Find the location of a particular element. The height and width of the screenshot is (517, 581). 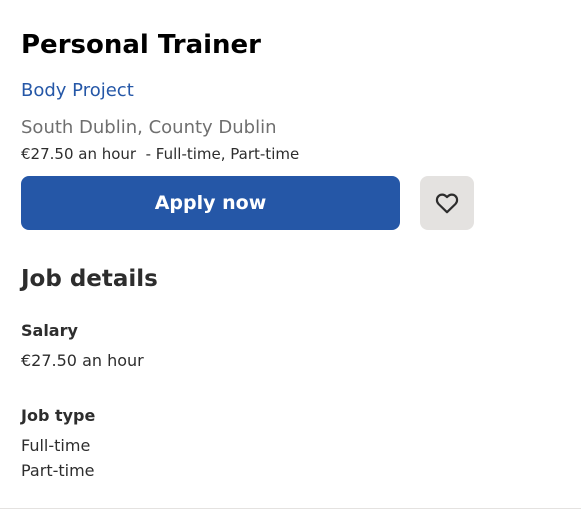

save-job-button is located at coordinates (447, 203).